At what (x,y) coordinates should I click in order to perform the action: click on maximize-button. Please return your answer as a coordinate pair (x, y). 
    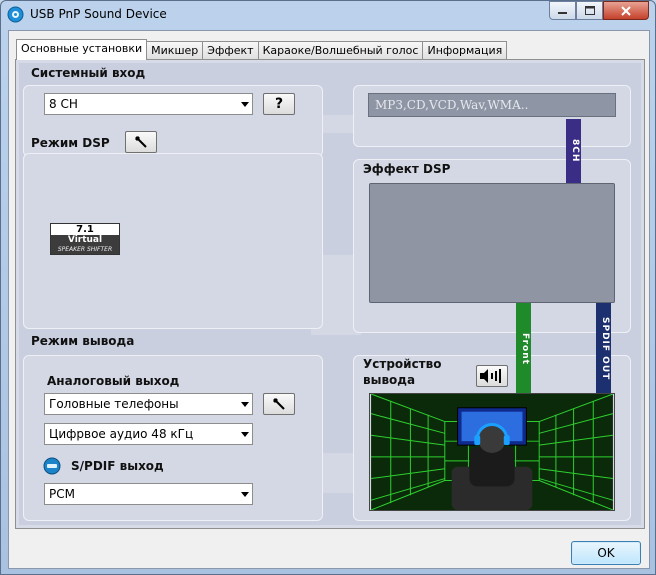
    Looking at the image, I should click on (589, 10).